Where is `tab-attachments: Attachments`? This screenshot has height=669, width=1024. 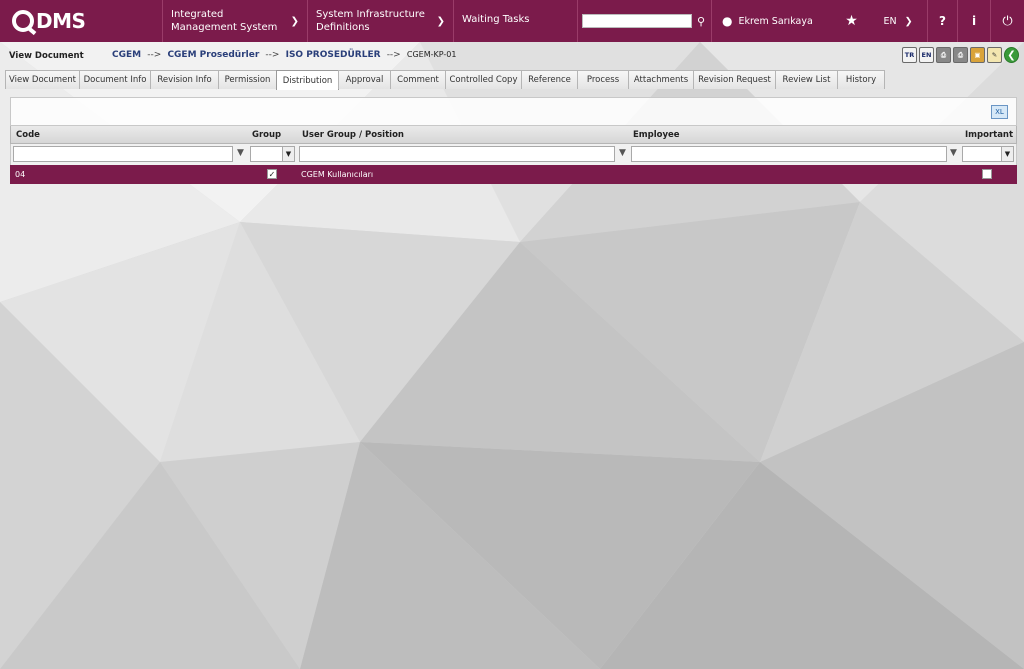
tab-attachments: Attachments is located at coordinates (661, 79).